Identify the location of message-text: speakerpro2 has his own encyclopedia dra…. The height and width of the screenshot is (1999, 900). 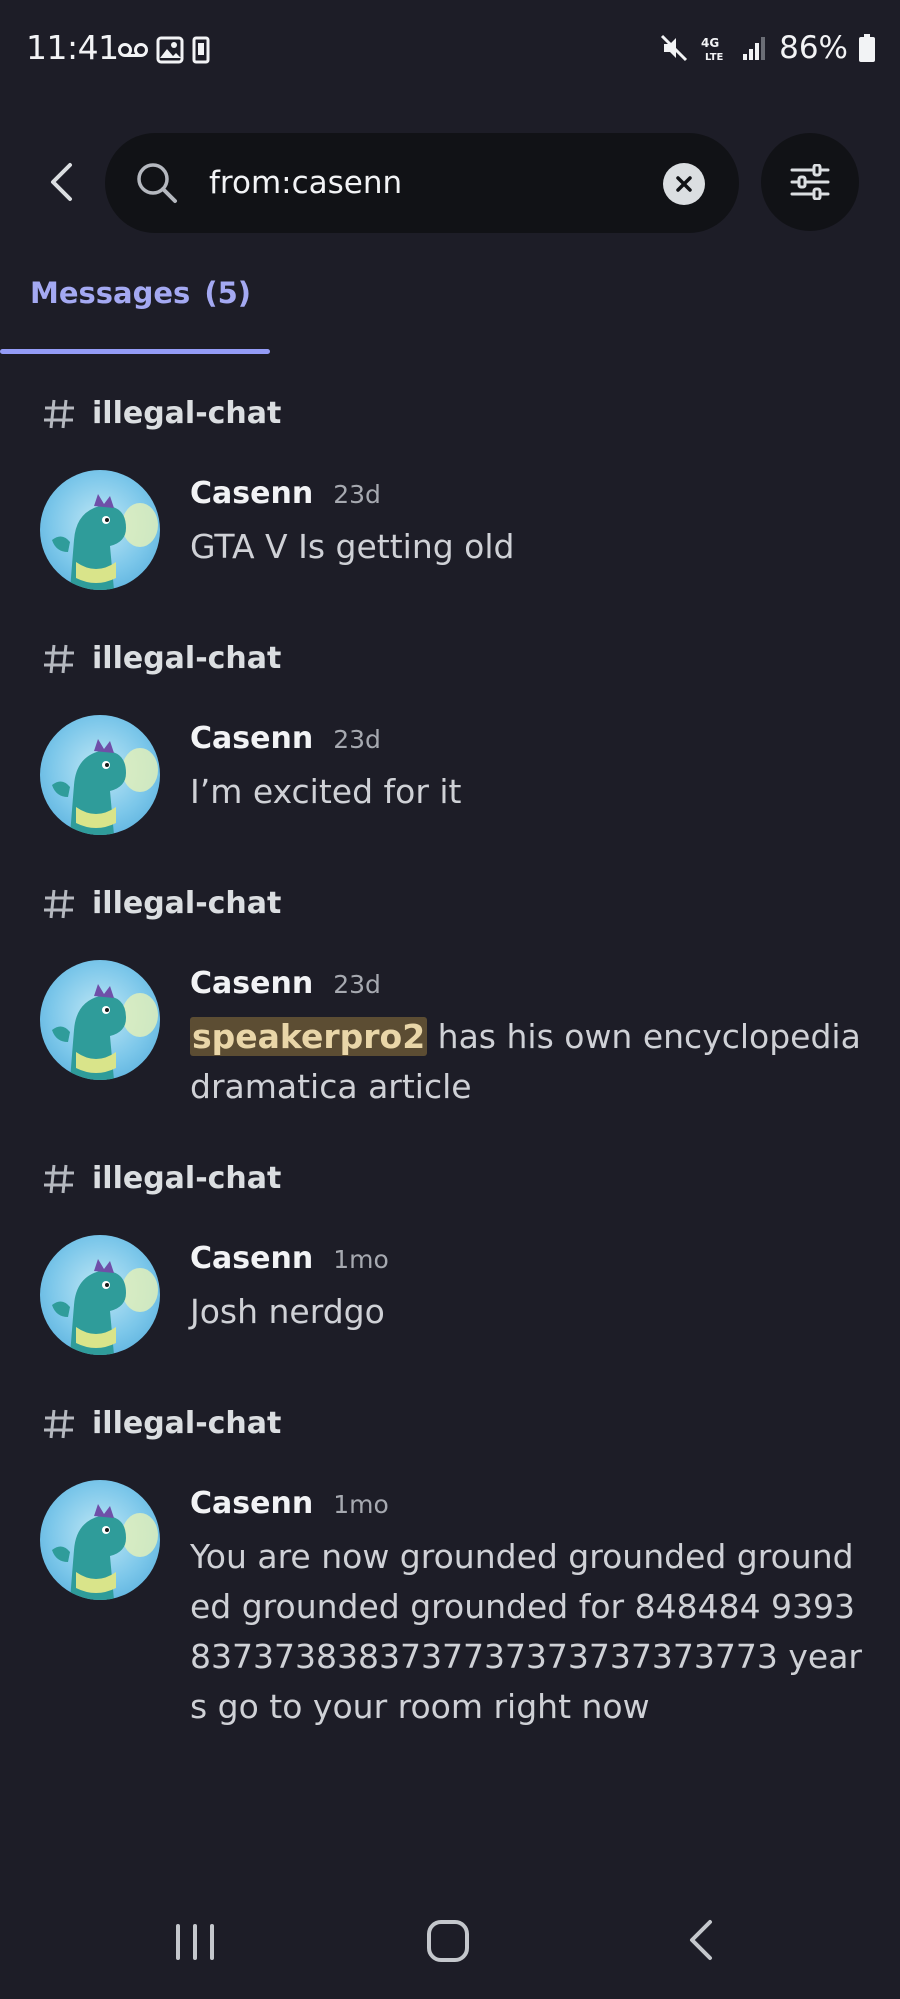
(530, 1062).